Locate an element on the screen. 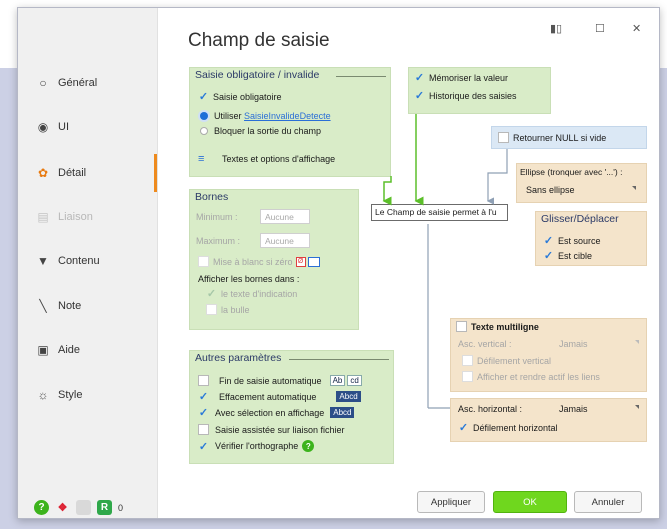  ok-button: OK is located at coordinates (530, 502).